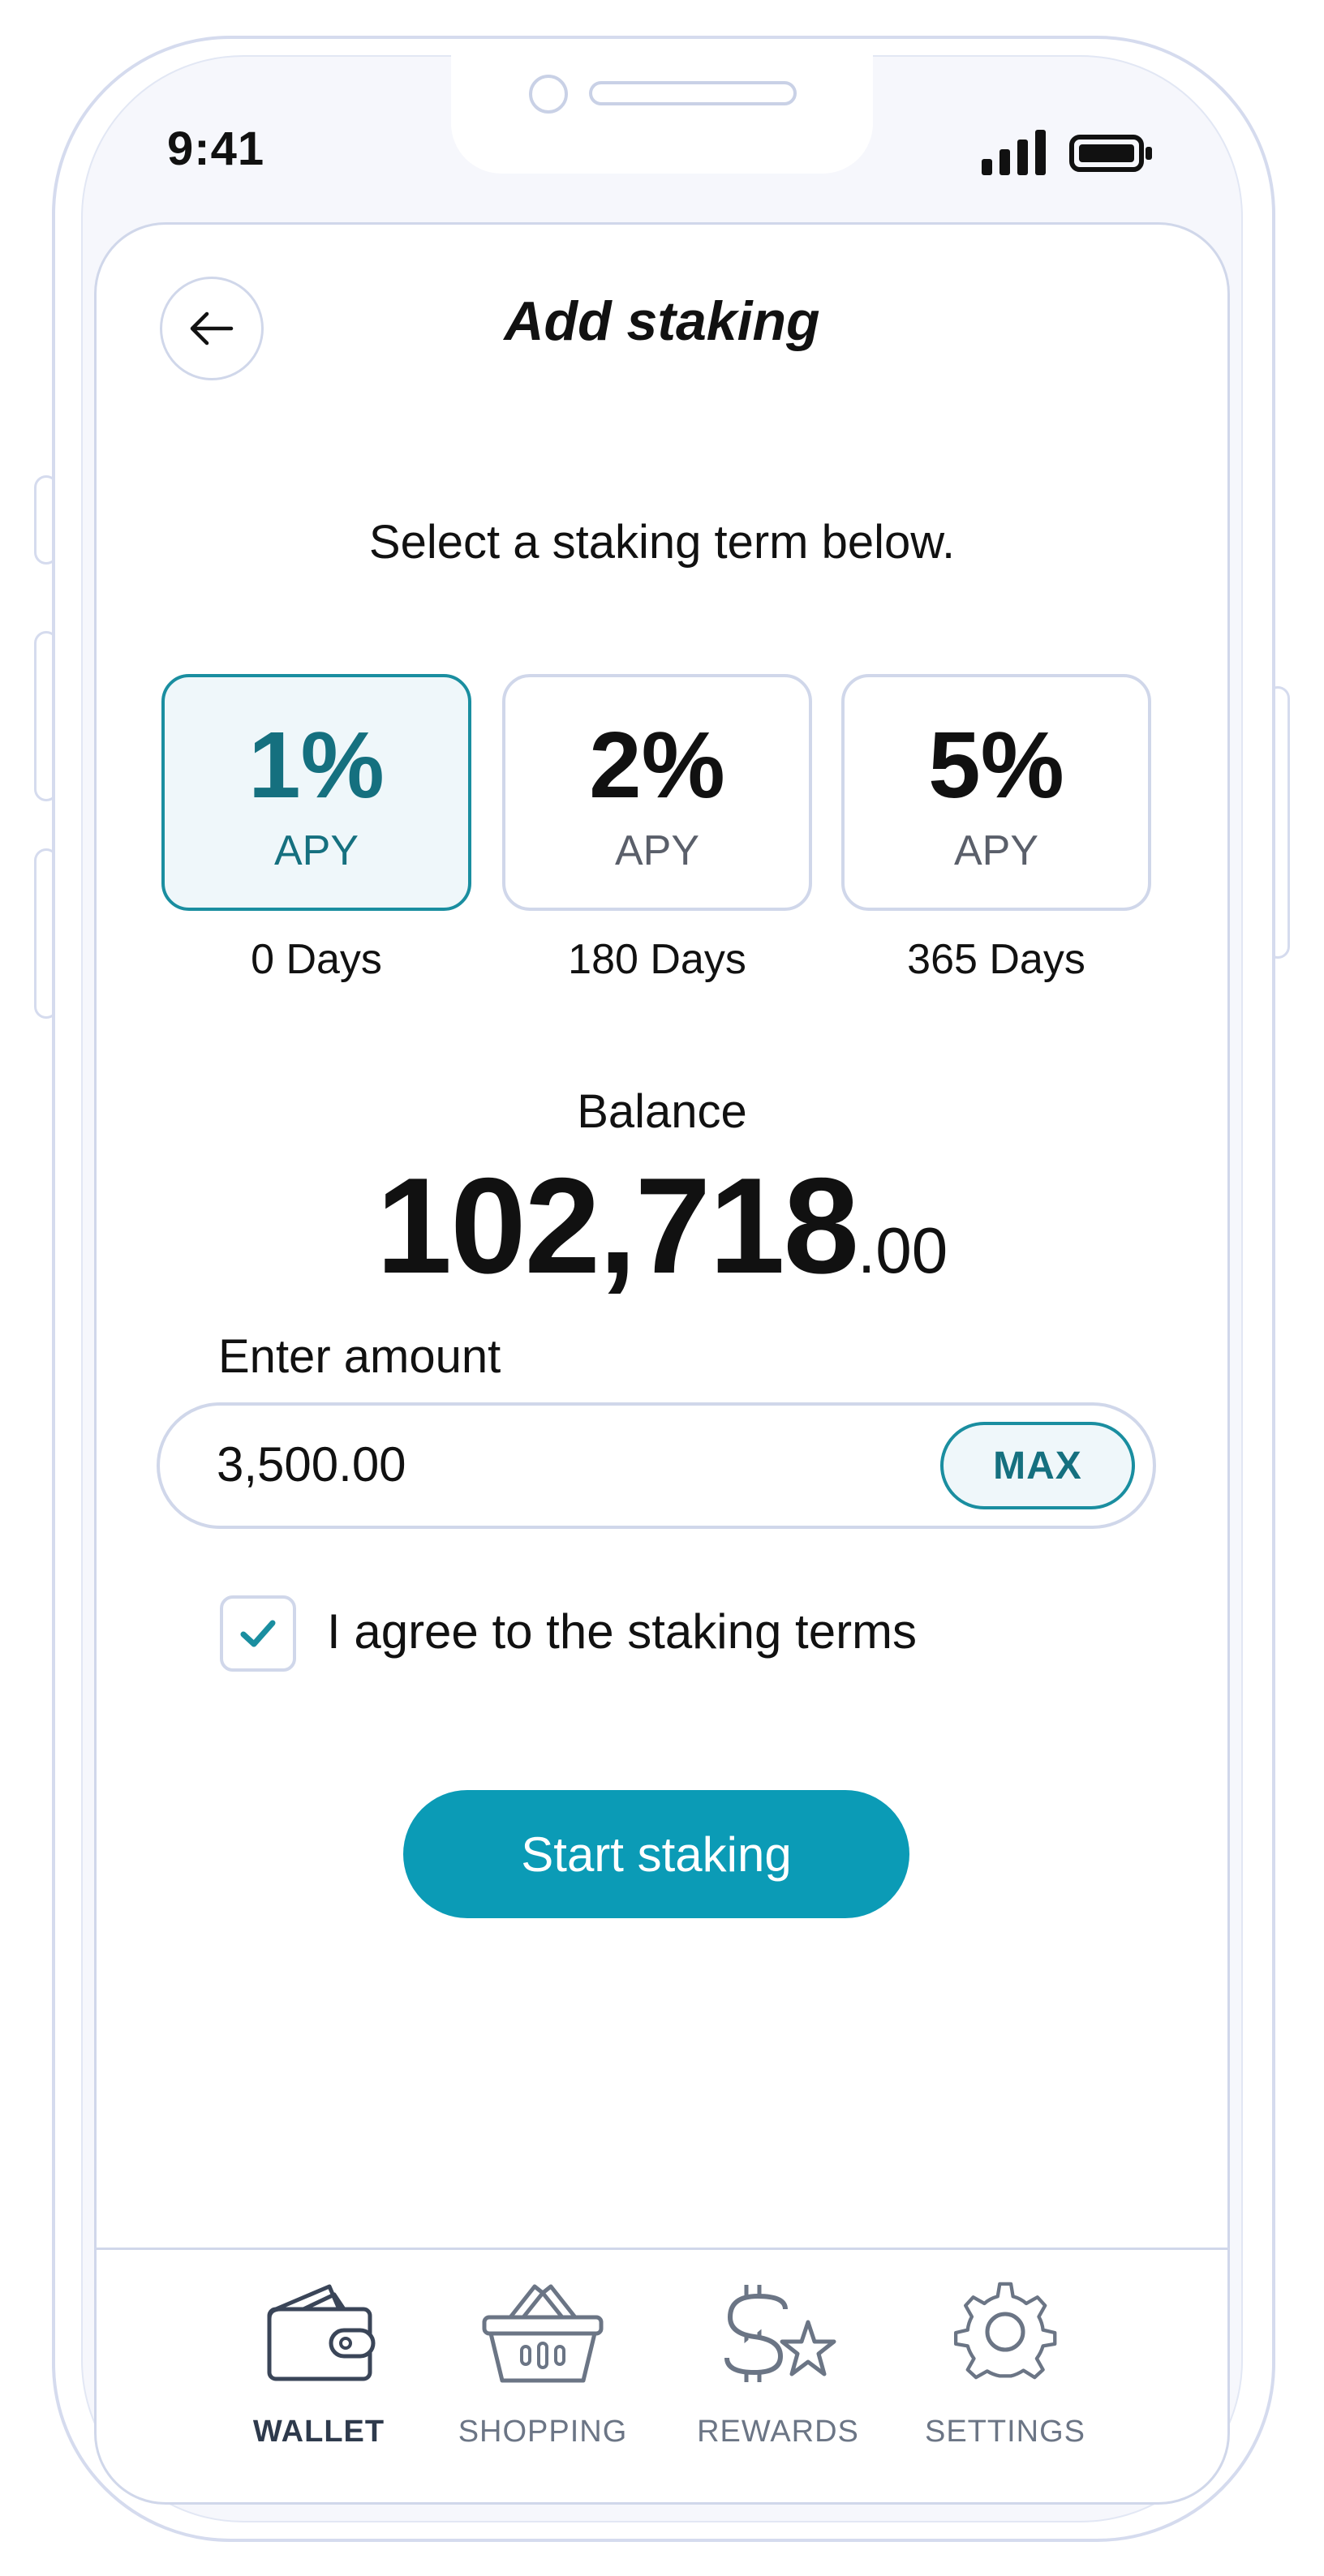  Describe the element at coordinates (543, 2432) in the screenshot. I see `tab-label: SHOPPING` at that location.